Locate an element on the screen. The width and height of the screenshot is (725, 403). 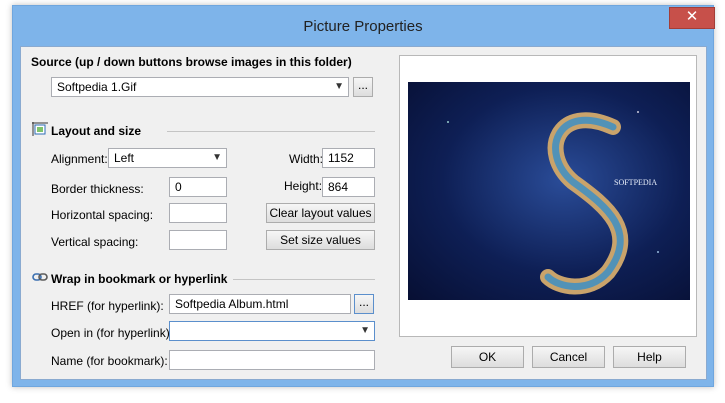
horizontal-spacing-label: Horizontal spacing: is located at coordinates (102, 215).